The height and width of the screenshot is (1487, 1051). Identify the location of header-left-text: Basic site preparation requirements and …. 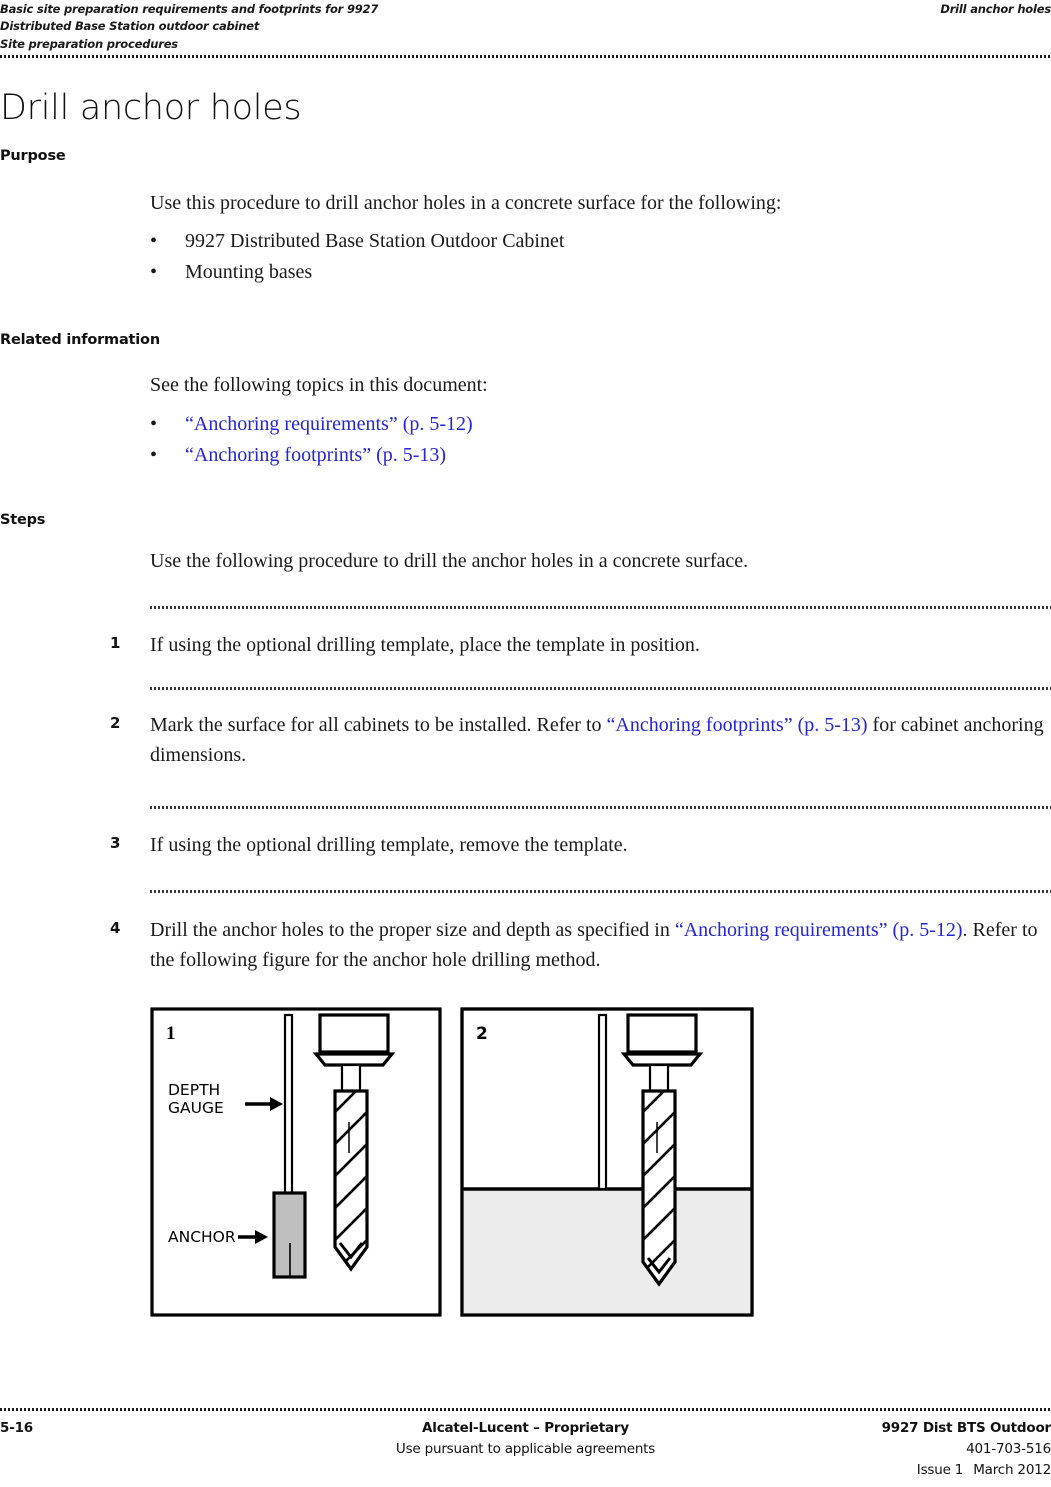
(350, 27).